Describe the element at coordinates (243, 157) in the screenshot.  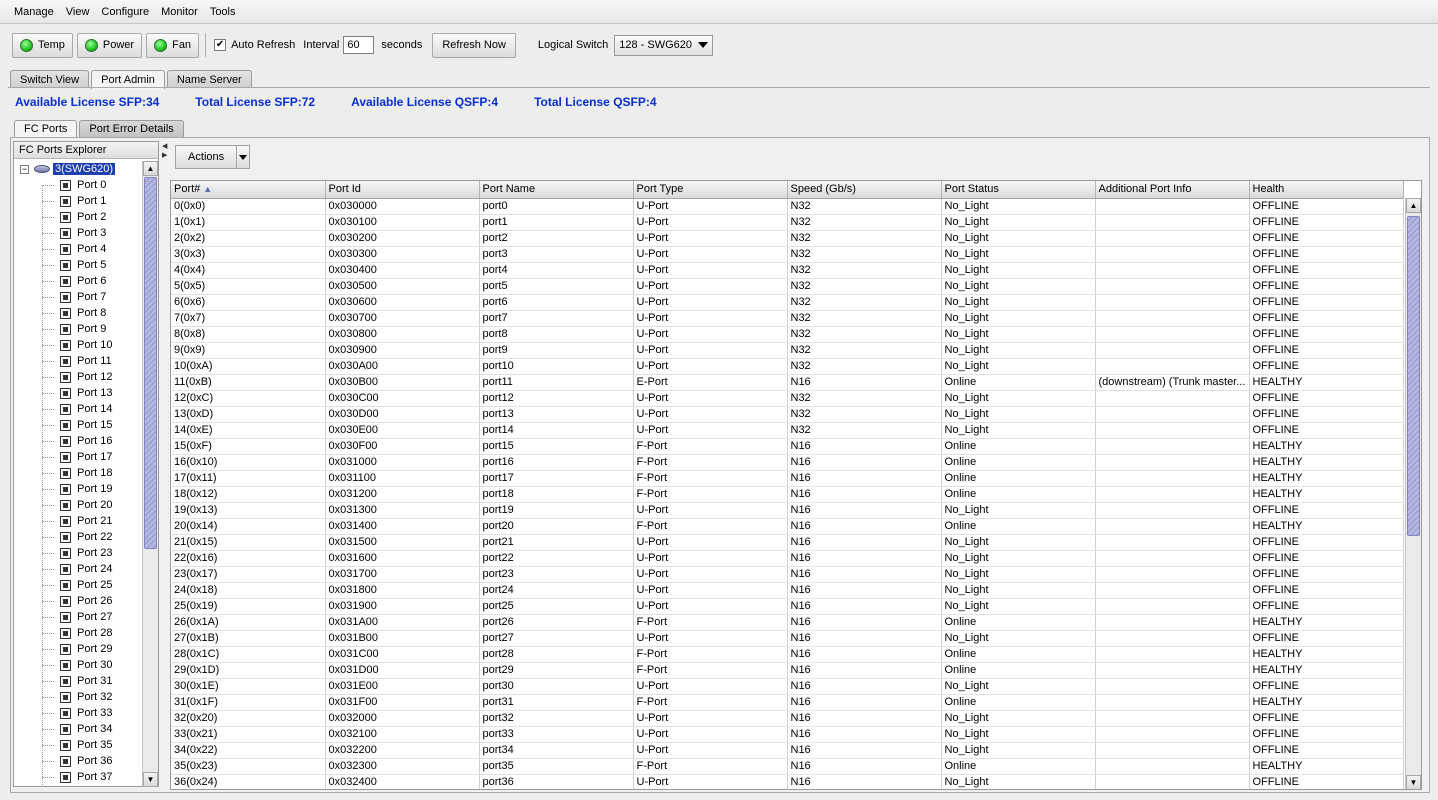
I see `actions-dropdown` at that location.